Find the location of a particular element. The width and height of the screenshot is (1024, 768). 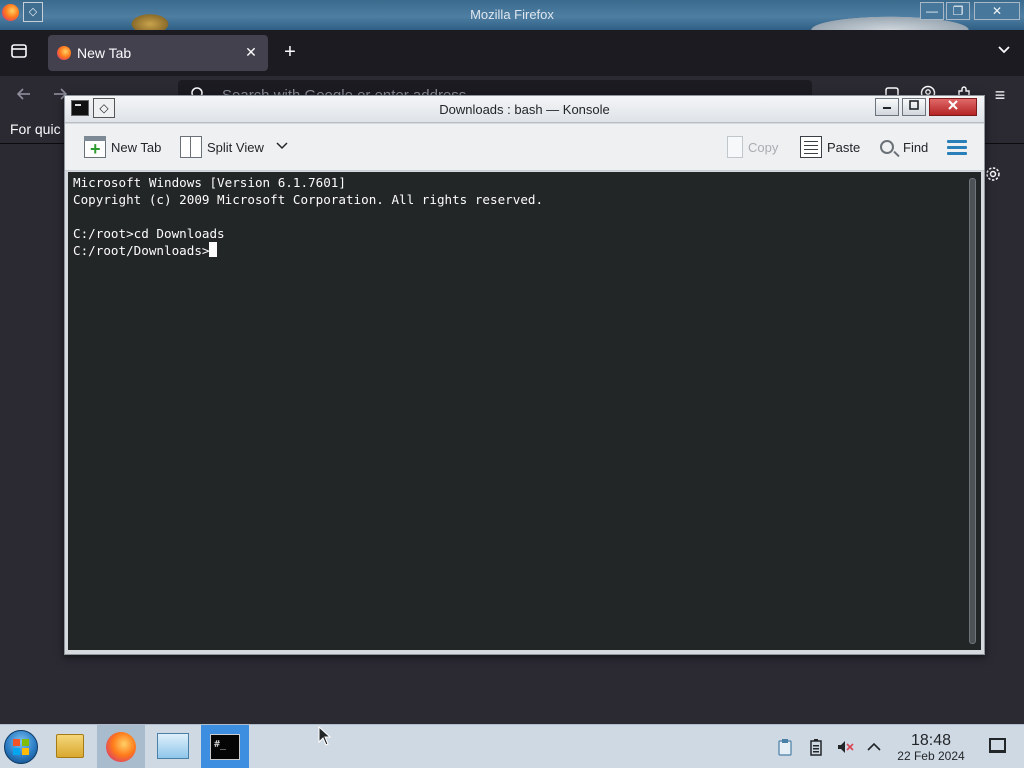

konsole-minimize-button is located at coordinates (887, 107).